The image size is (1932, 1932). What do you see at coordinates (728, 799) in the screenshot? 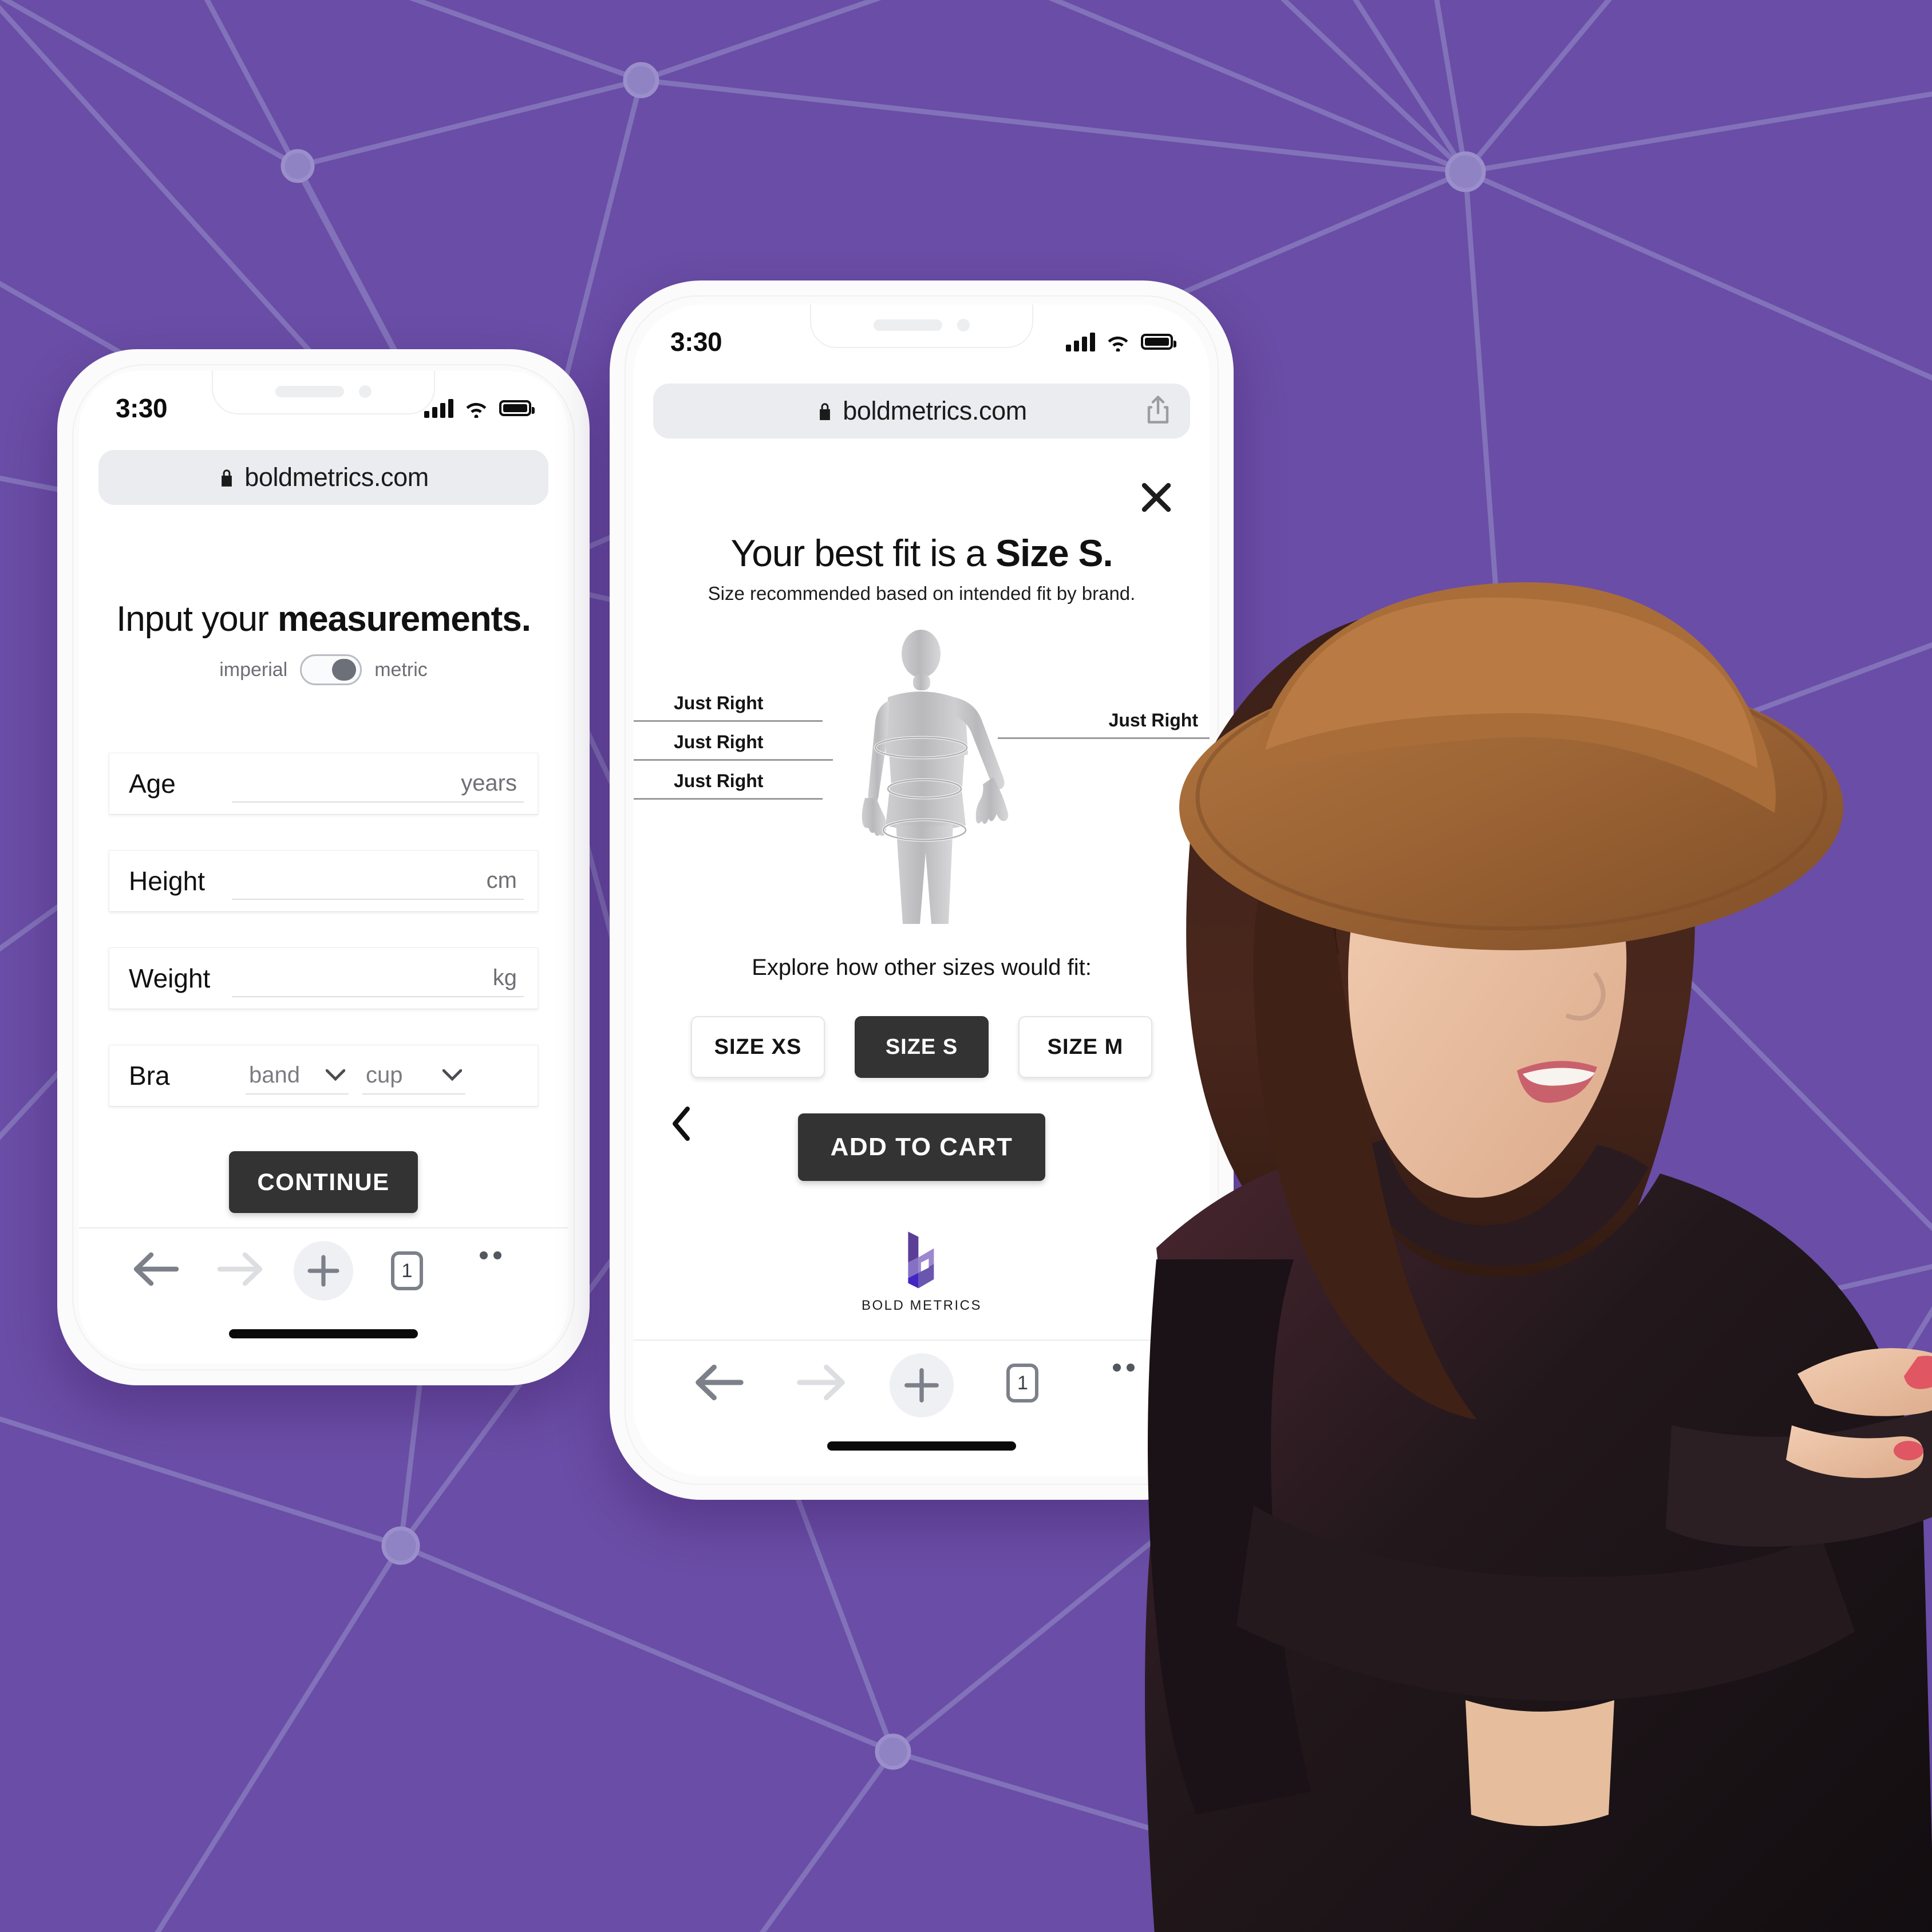
I see `fit-rule-hip` at bounding box center [728, 799].